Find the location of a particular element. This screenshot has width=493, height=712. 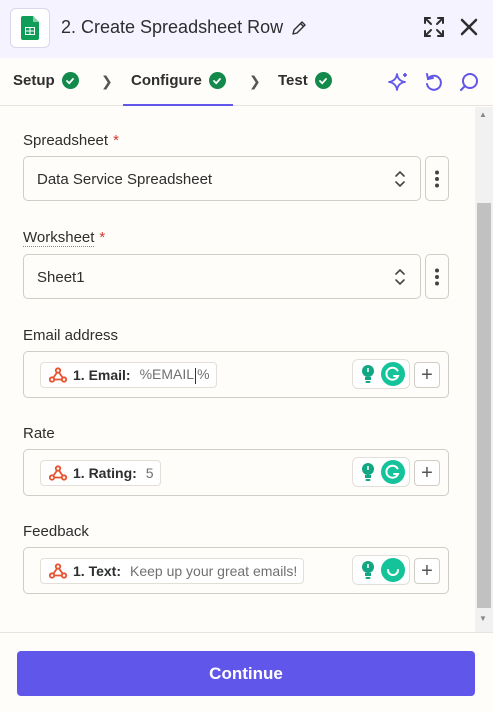

continue-button: Continue is located at coordinates (246, 673).